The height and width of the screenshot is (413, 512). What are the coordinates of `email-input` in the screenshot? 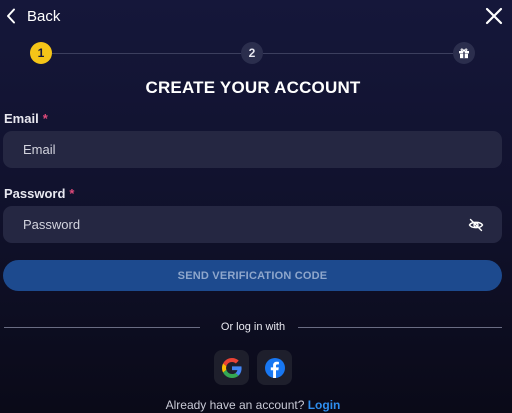 It's located at (252, 149).